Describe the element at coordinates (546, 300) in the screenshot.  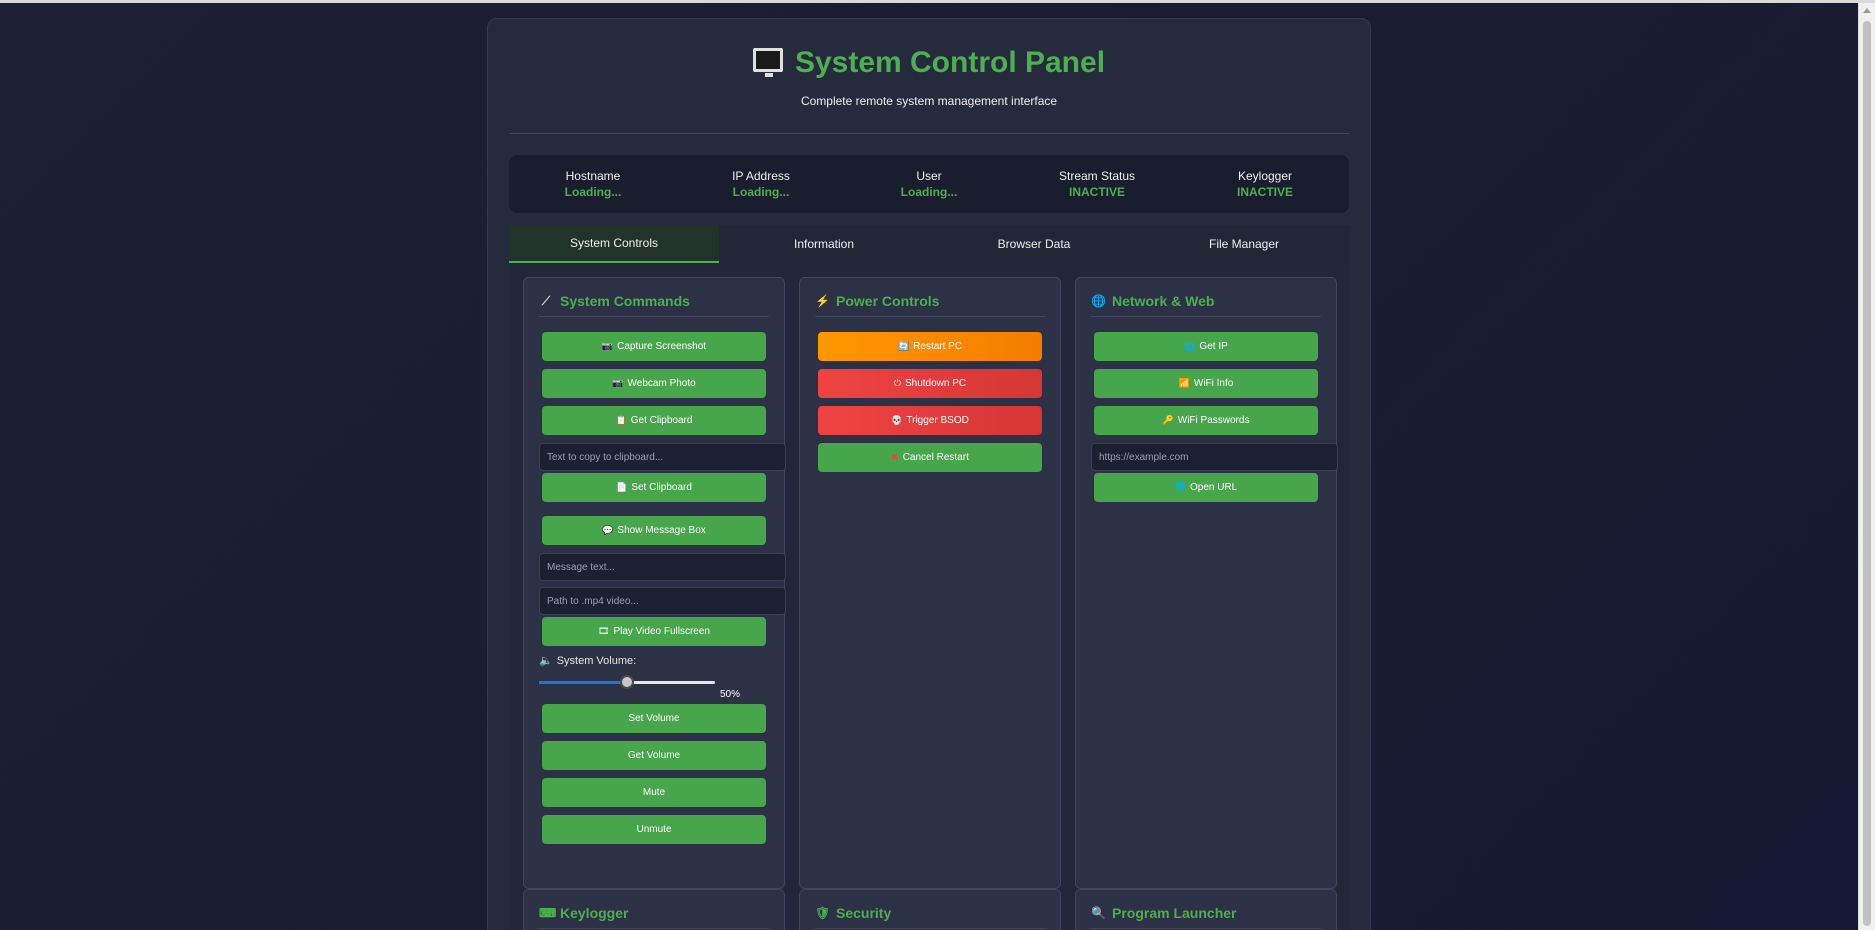
I see `wand-icon: ⟋` at that location.